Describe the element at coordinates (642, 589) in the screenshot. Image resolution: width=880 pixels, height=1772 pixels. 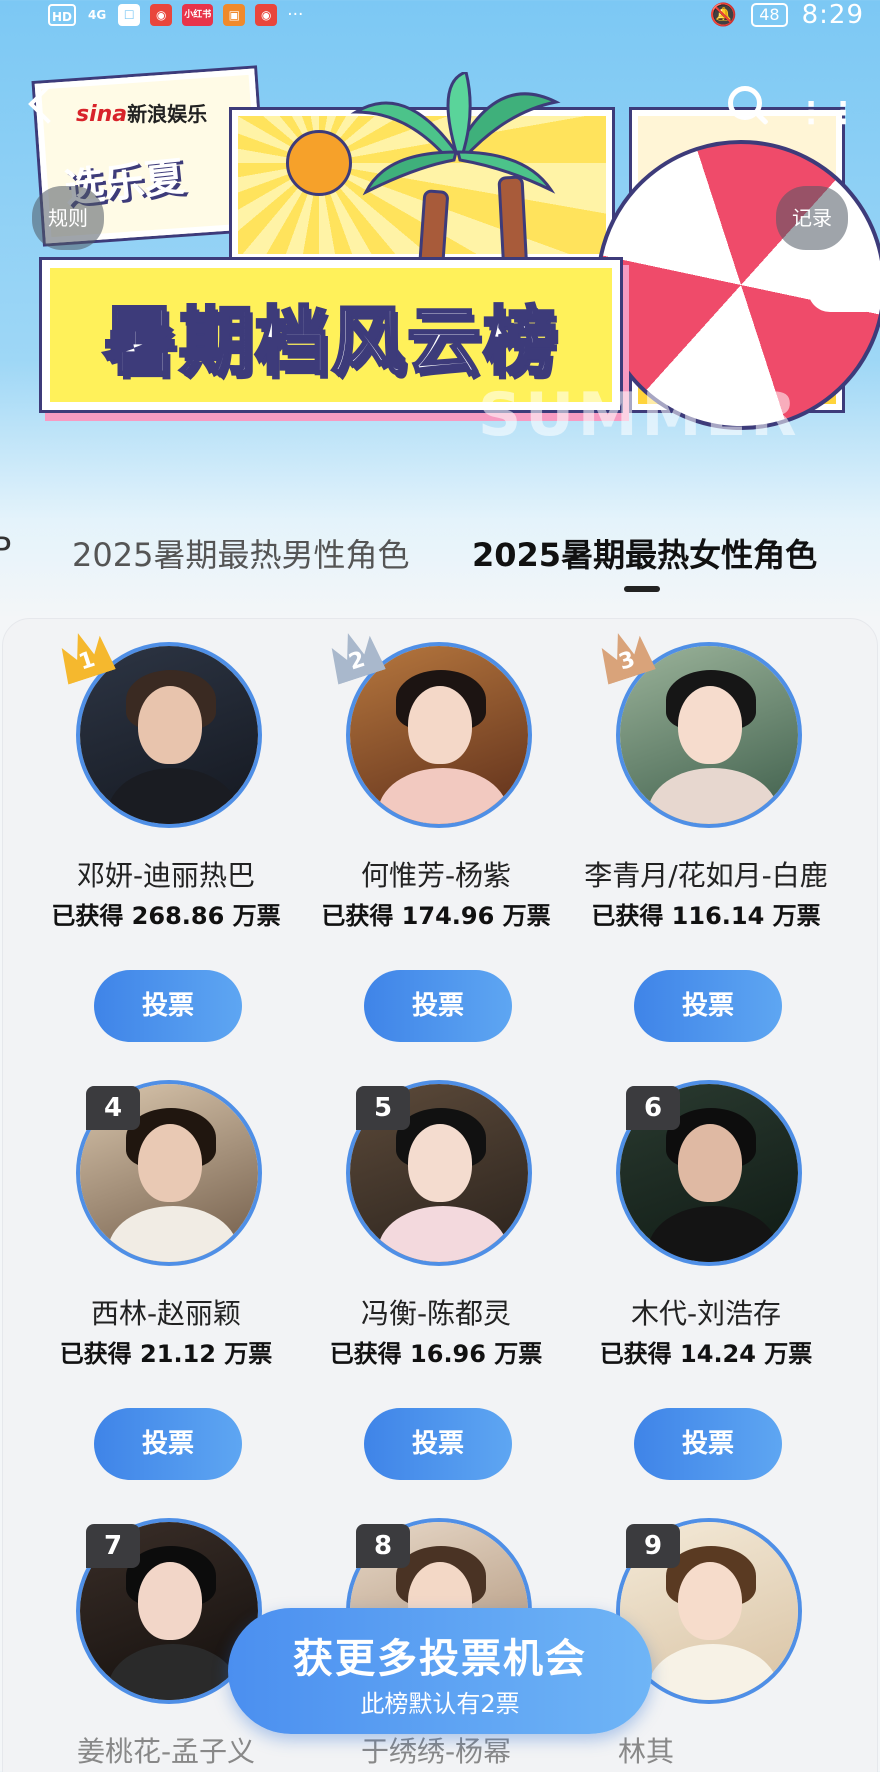
I see `active-tab-indicator` at that location.